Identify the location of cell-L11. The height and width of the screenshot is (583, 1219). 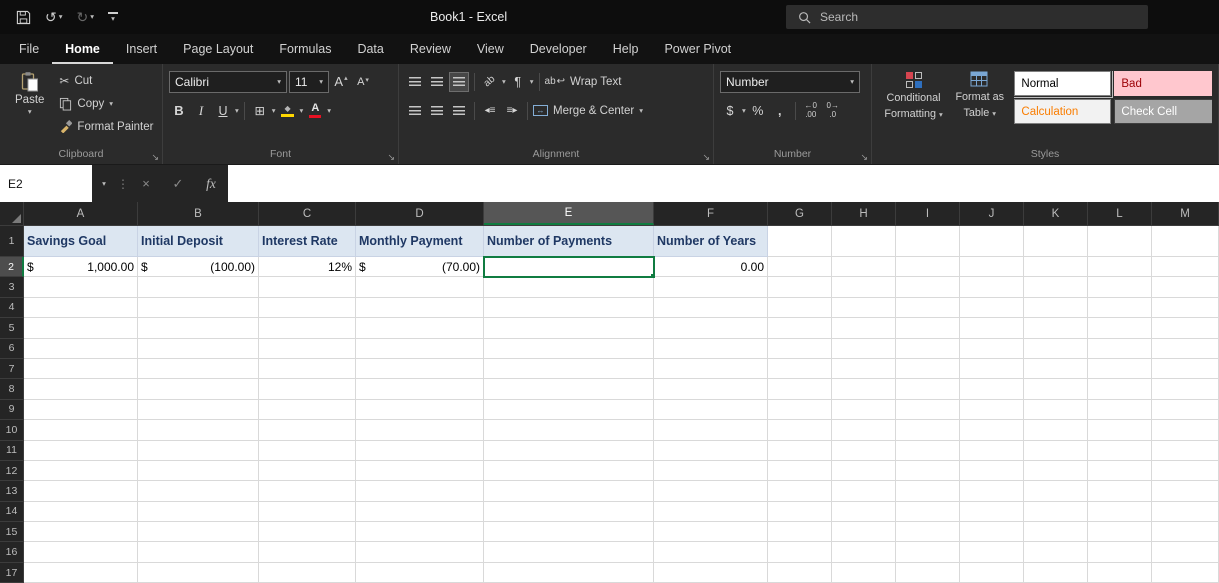
(1120, 450).